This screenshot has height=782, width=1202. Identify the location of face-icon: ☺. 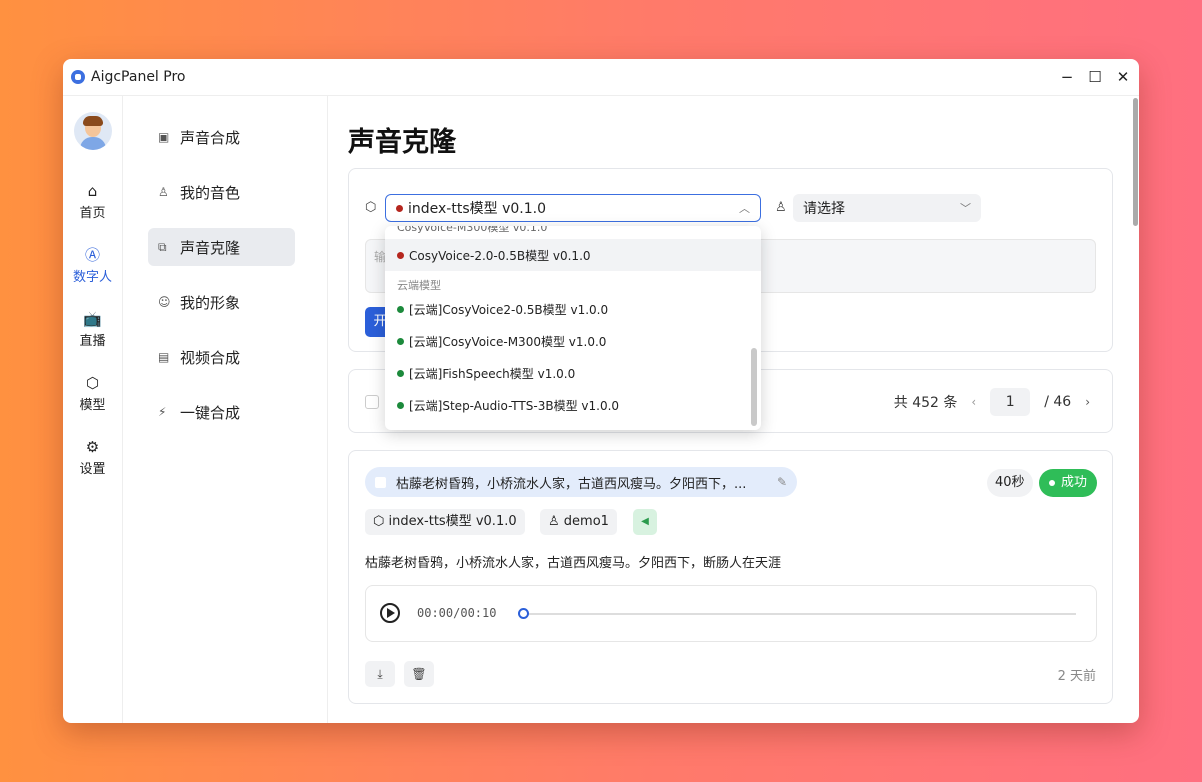
(164, 302).